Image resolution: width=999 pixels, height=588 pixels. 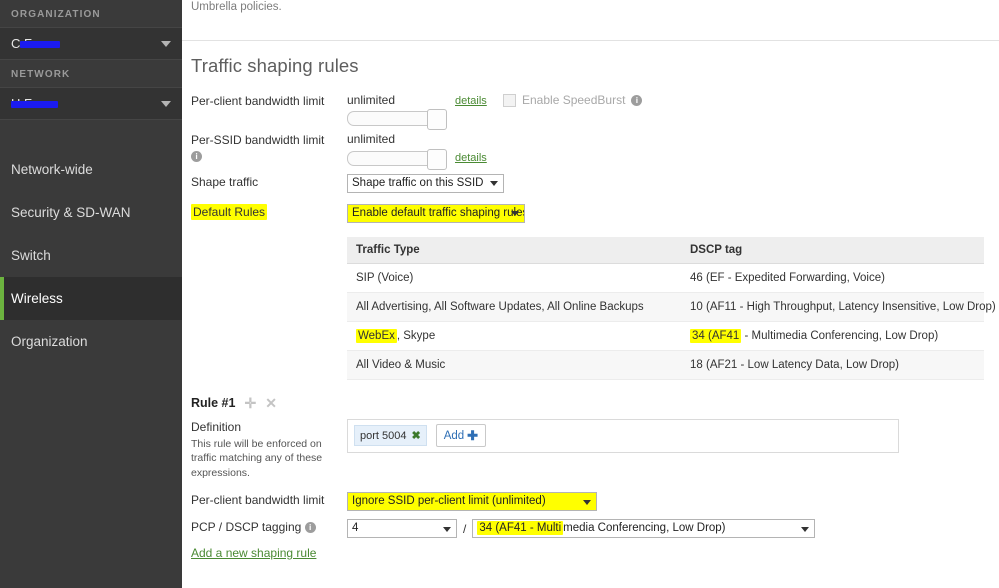 I want to click on sidebar-organization-label: ORGANIZATION, so click(x=56, y=14).